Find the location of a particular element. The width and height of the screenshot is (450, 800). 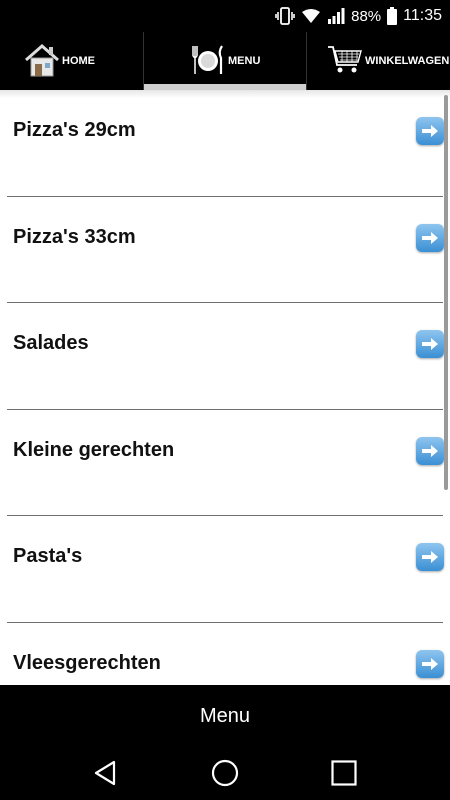

list-item: Salades is located at coordinates (225, 356).